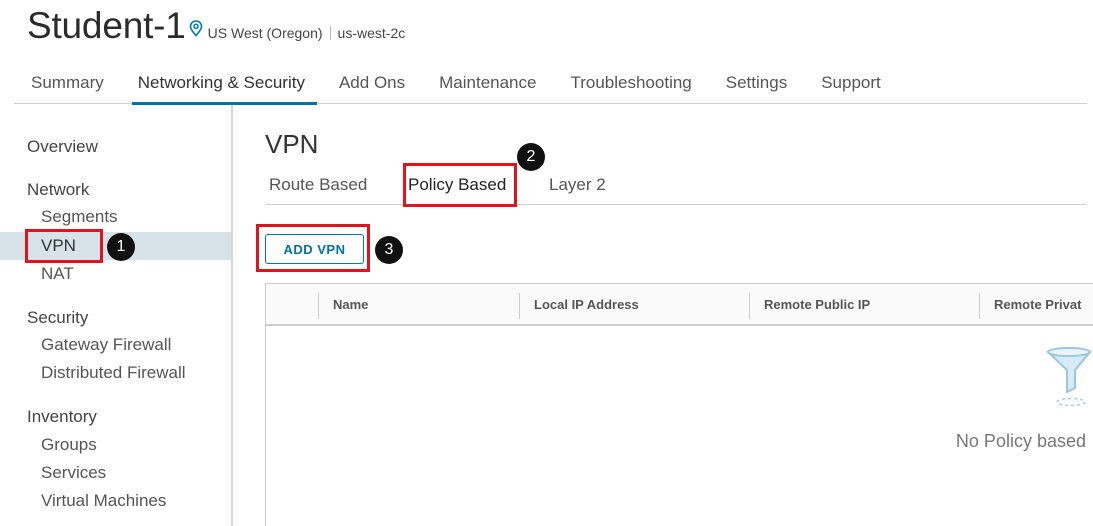 The width and height of the screenshot is (1093, 526). I want to click on highlight-add-vpn-button, so click(313, 248).